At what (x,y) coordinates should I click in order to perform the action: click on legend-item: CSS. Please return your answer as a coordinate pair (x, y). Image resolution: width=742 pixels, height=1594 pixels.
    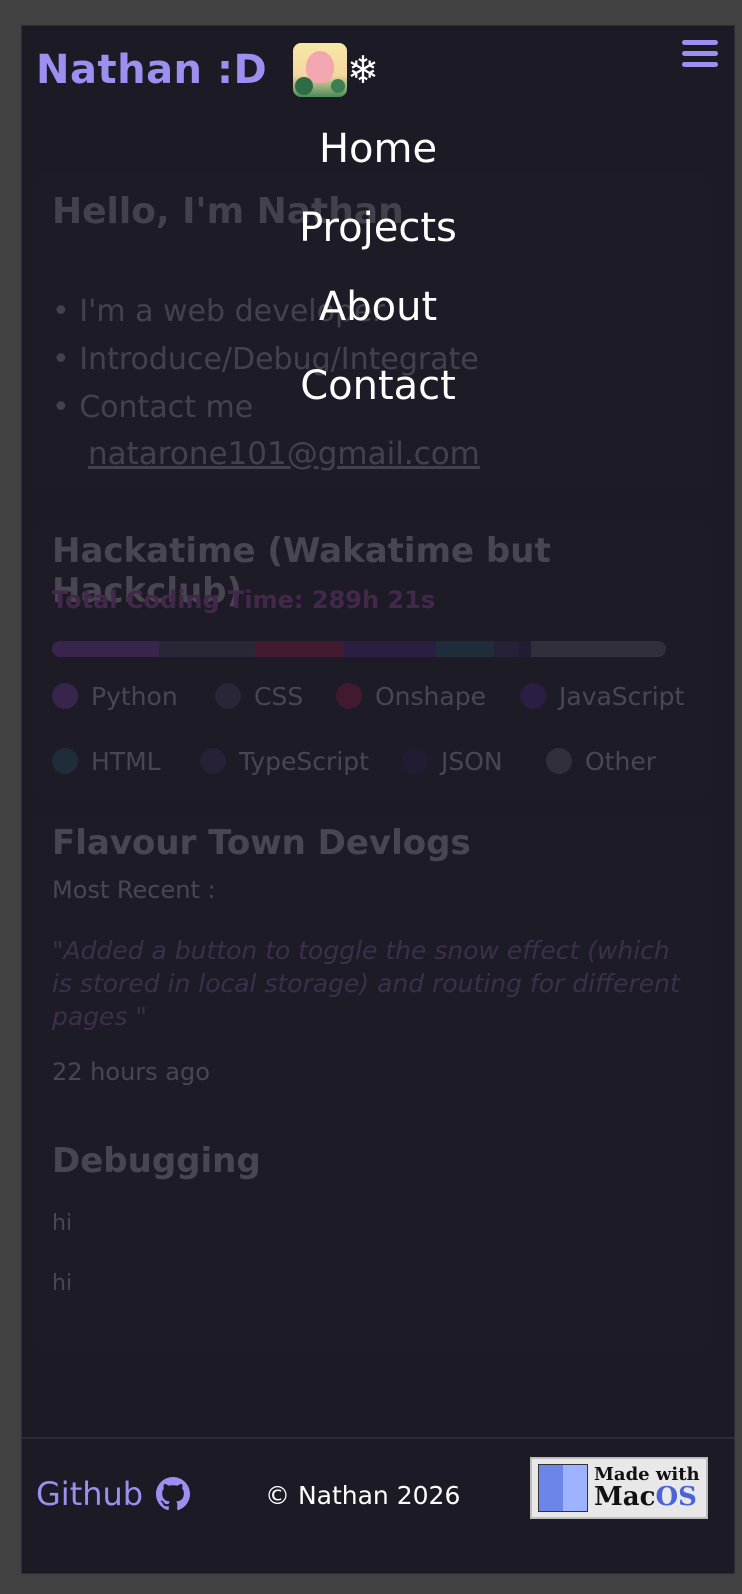
    Looking at the image, I should click on (259, 696).